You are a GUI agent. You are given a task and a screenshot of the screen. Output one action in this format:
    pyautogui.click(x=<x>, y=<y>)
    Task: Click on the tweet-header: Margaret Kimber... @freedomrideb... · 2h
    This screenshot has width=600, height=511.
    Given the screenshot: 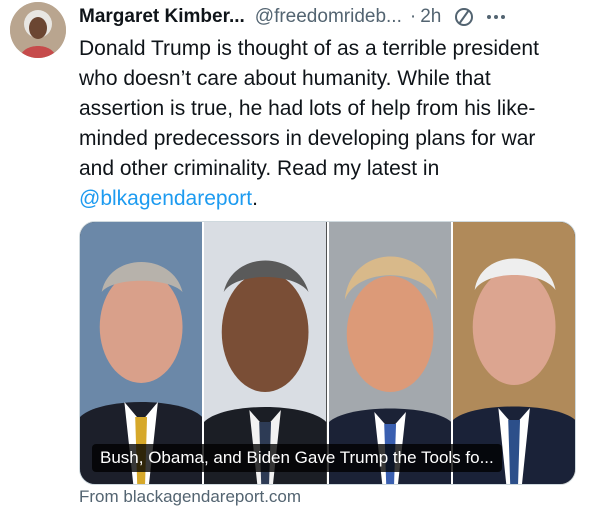 What is the action you would take?
    pyautogui.click(x=332, y=17)
    